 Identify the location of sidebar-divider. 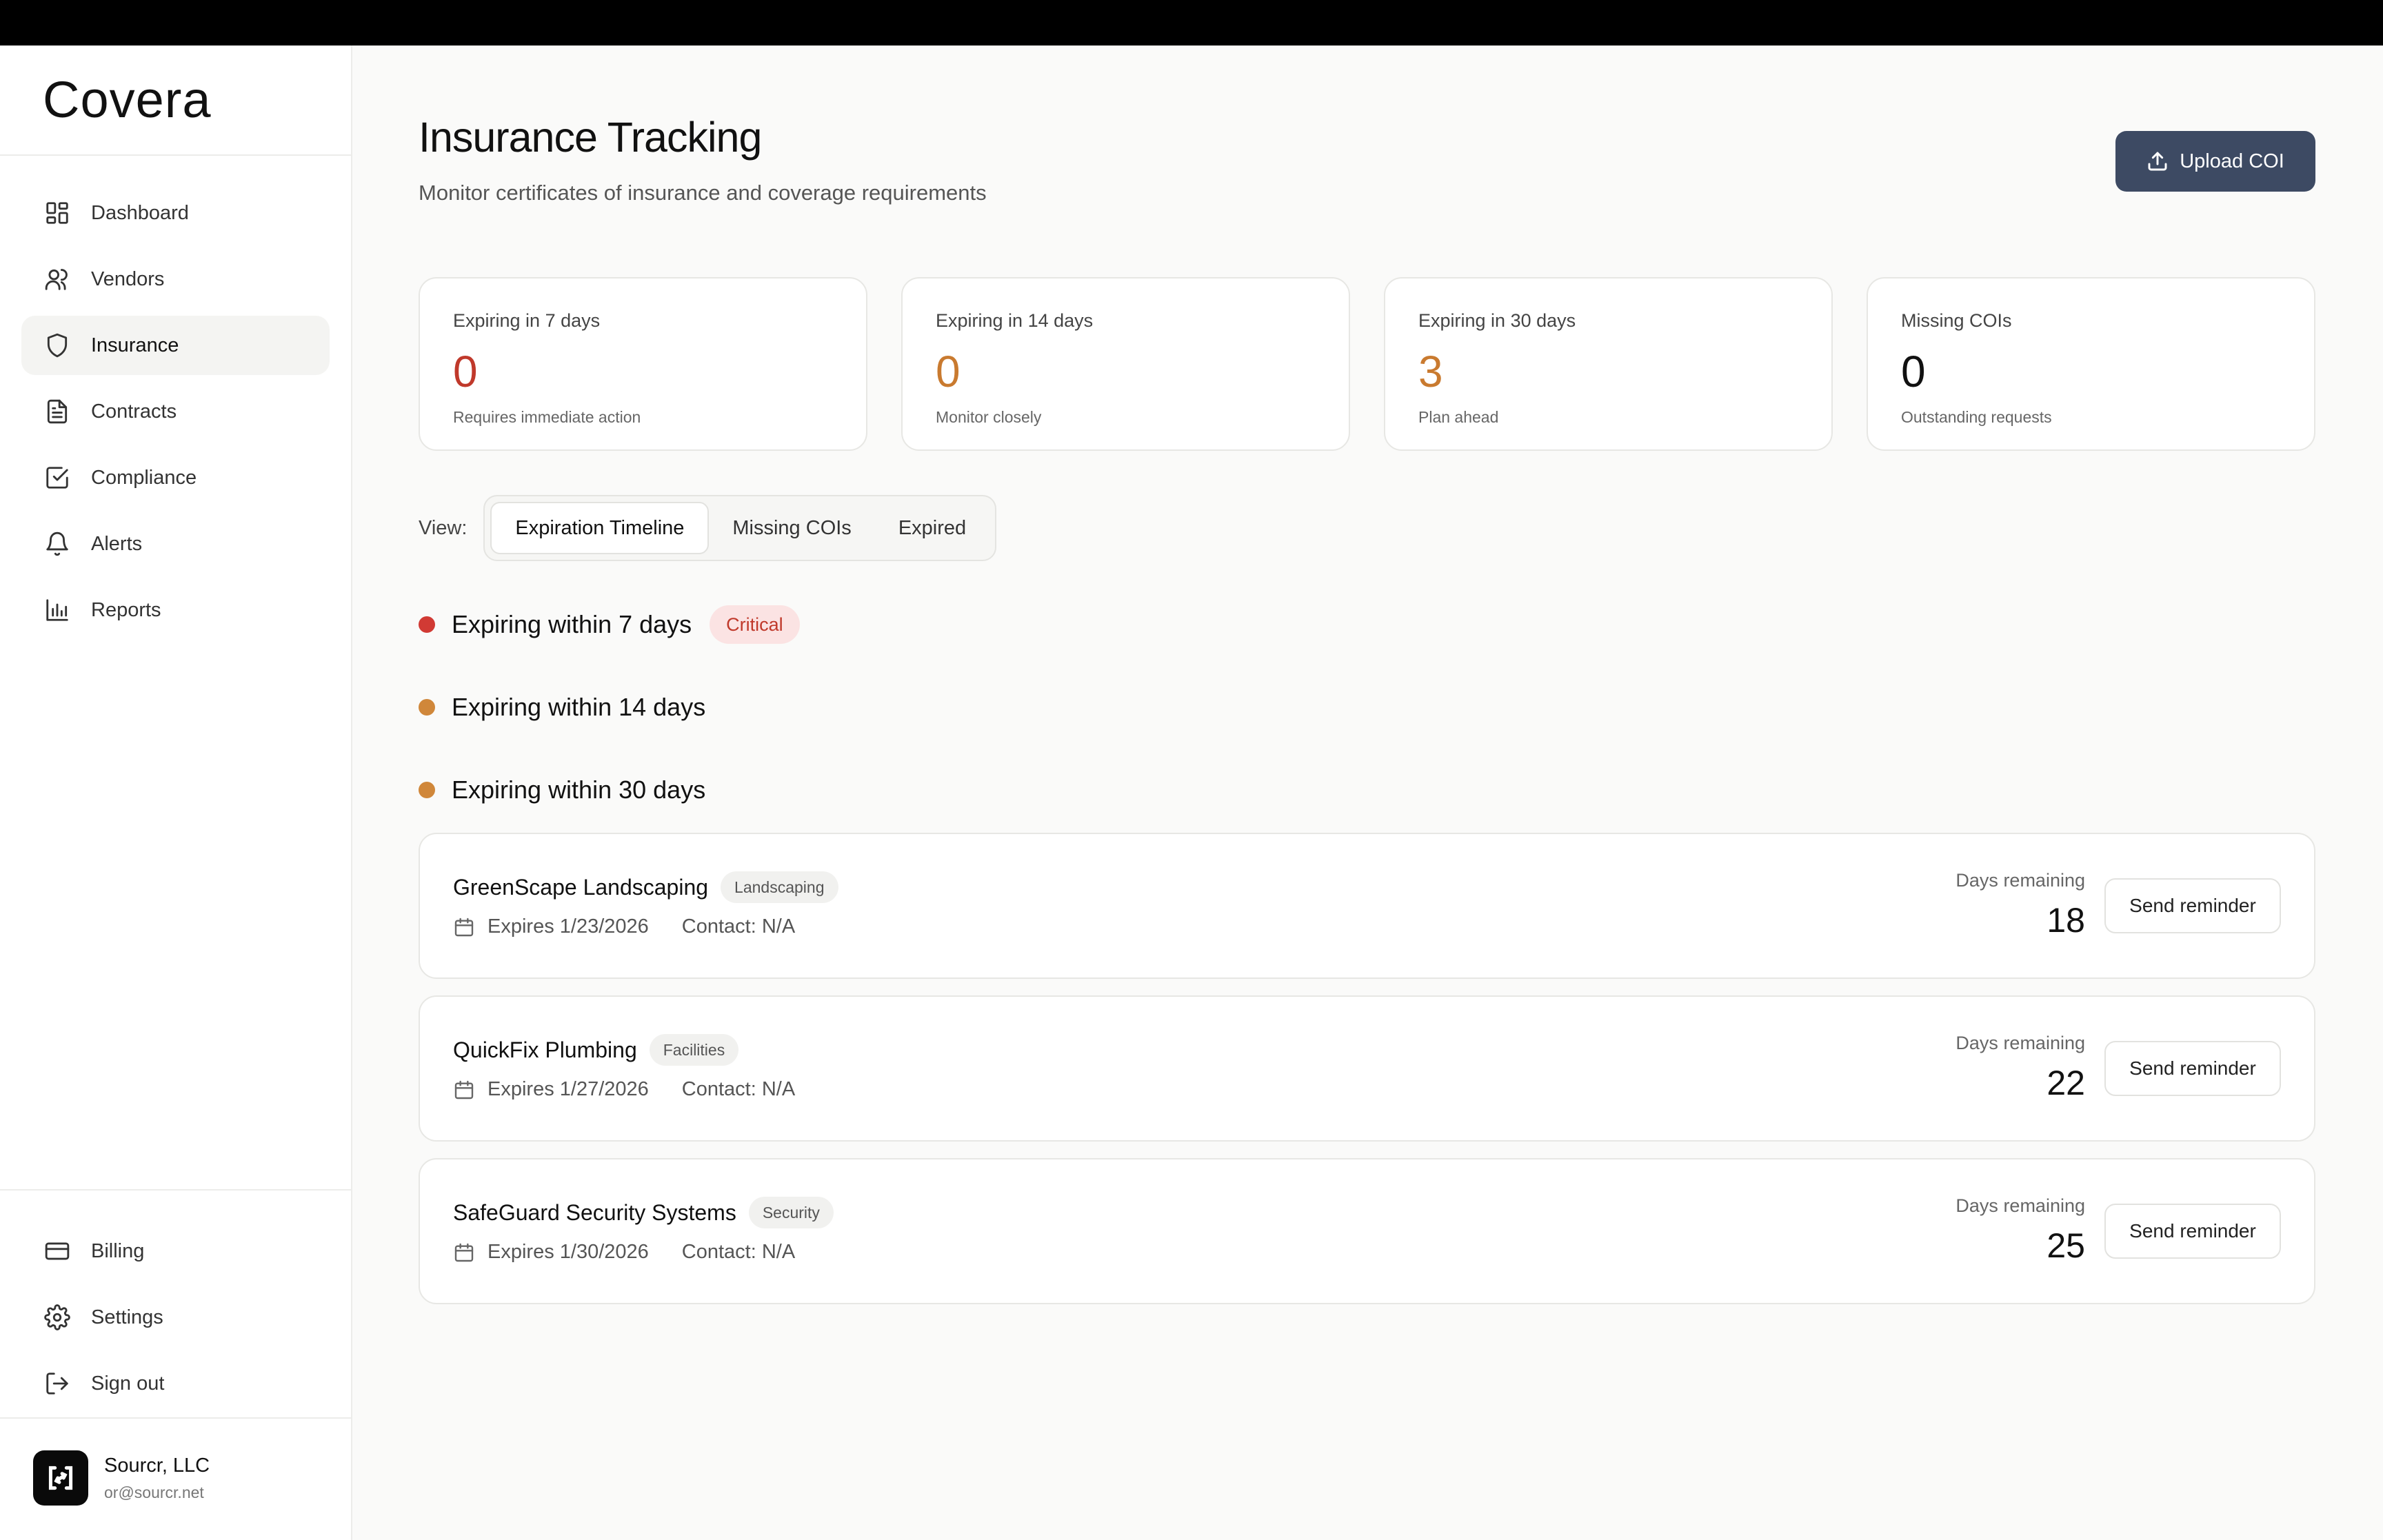
(175, 1190).